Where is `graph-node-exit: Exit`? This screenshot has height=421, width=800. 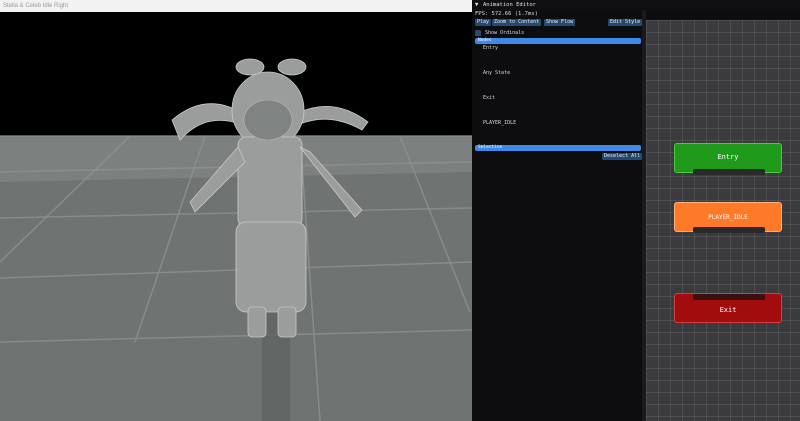
graph-node-exit: Exit is located at coordinates (728, 308).